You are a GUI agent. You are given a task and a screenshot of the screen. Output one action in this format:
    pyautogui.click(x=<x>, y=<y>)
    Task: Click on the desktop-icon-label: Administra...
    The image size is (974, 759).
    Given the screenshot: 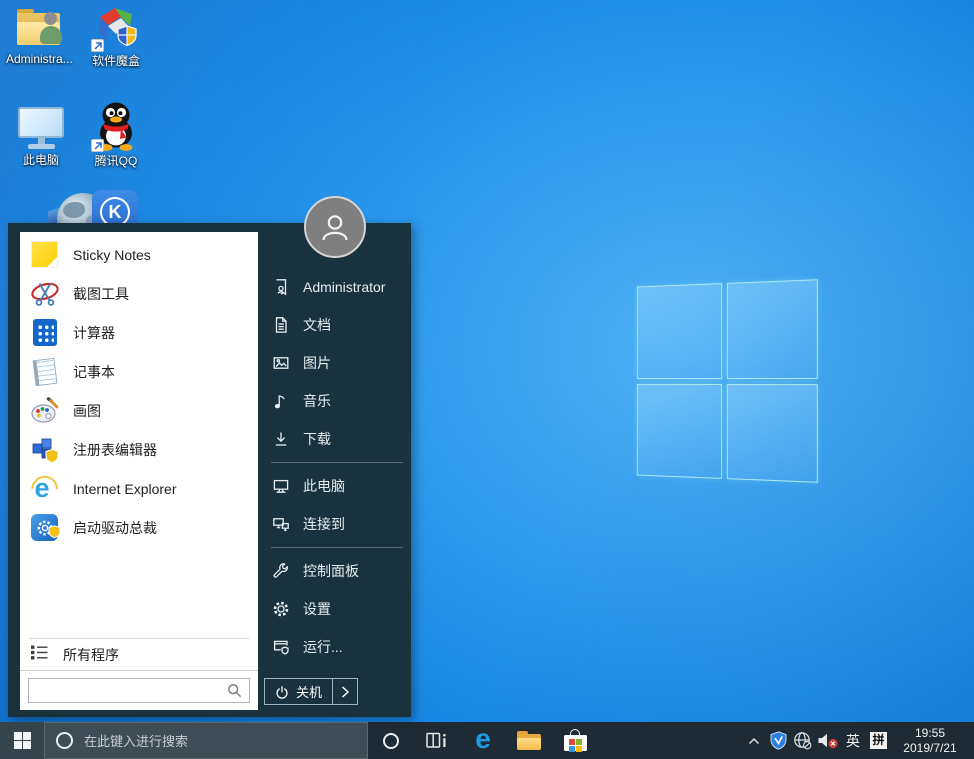 What is the action you would take?
    pyautogui.click(x=39, y=59)
    